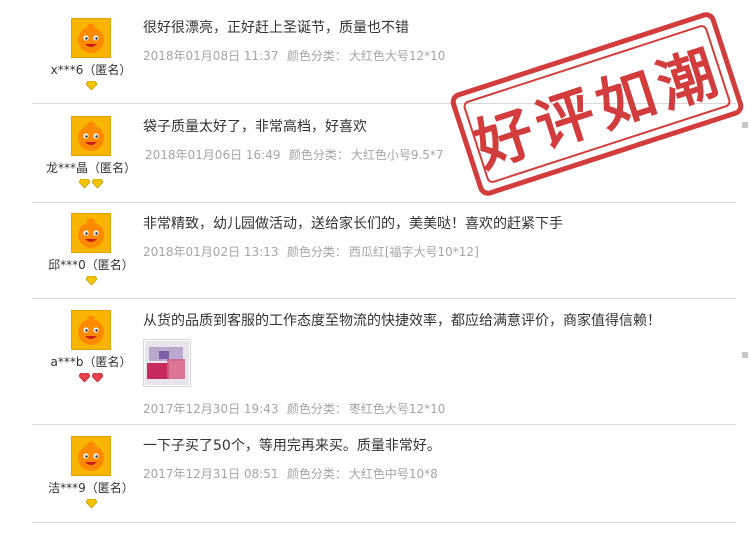 This screenshot has height=536, width=750. I want to click on spec-value: 大红色中号10*8, so click(393, 474).